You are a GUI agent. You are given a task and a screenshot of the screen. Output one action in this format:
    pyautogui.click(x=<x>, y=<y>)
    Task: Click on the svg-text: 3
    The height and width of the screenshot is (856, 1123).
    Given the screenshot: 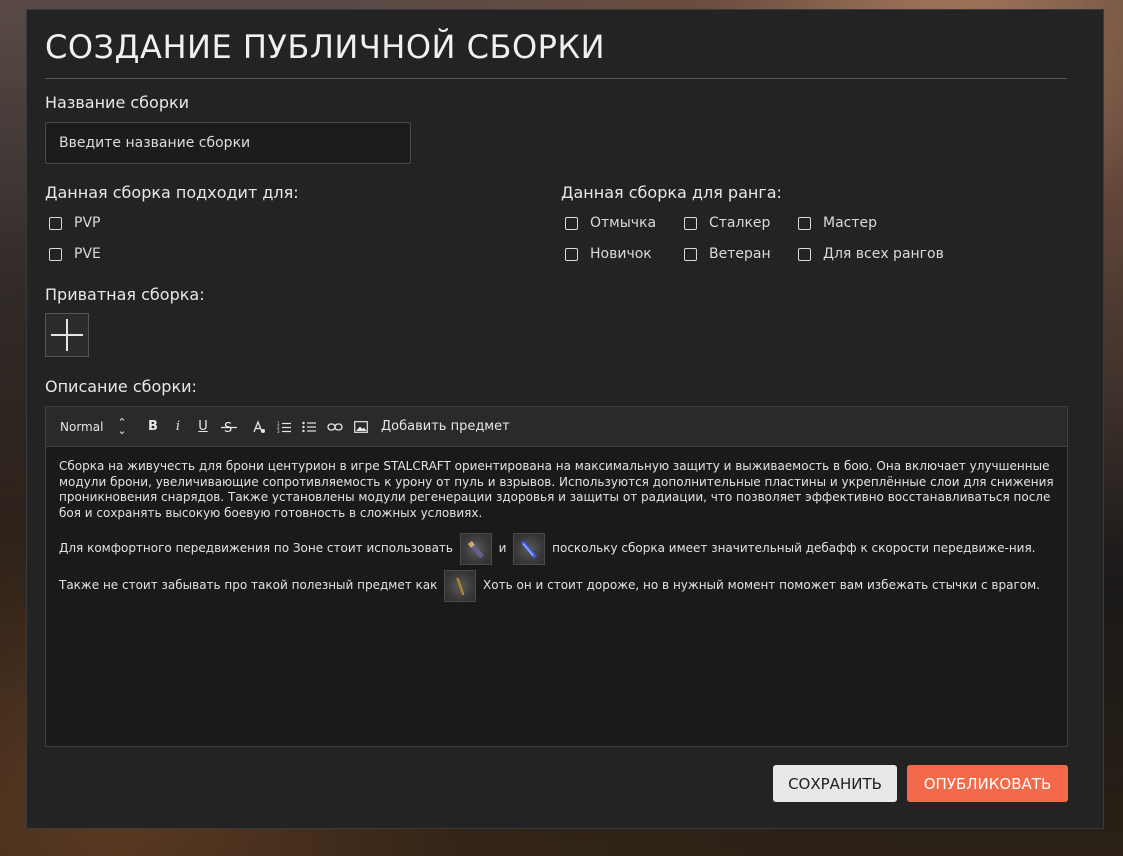 What is the action you would take?
    pyautogui.click(x=278, y=431)
    